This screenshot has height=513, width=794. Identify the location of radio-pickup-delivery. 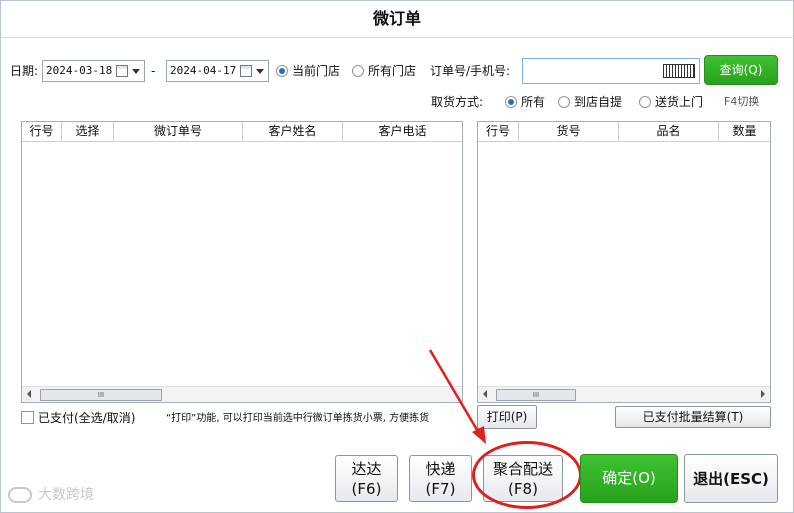
(645, 102).